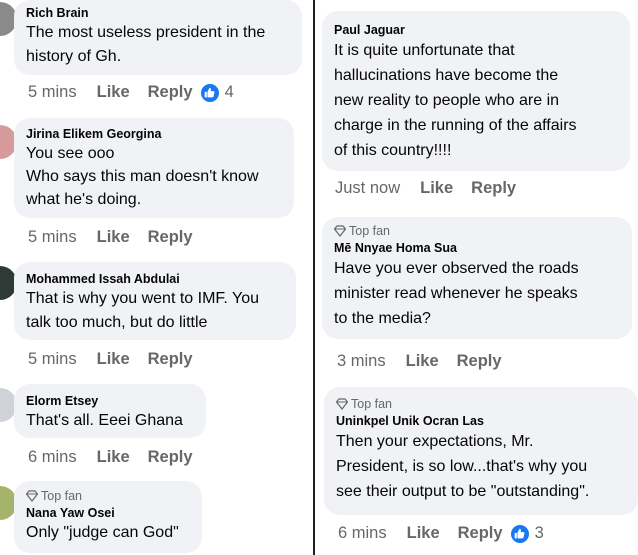 This screenshot has height=555, width=638. I want to click on commenter-name: Nana Yaw Osei, so click(108, 513).